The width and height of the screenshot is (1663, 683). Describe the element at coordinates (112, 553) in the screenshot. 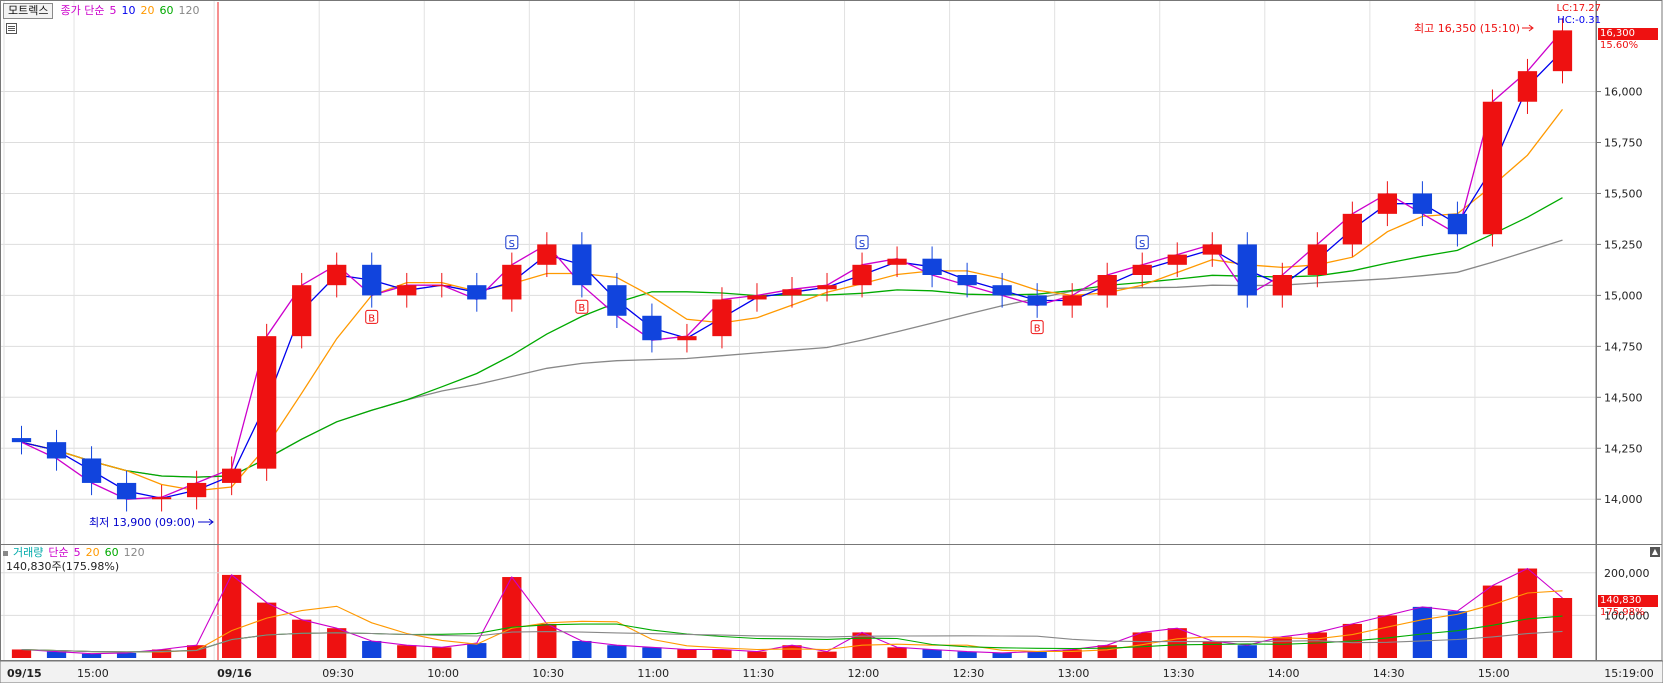

I see `vol-ma-period-60: 60` at that location.